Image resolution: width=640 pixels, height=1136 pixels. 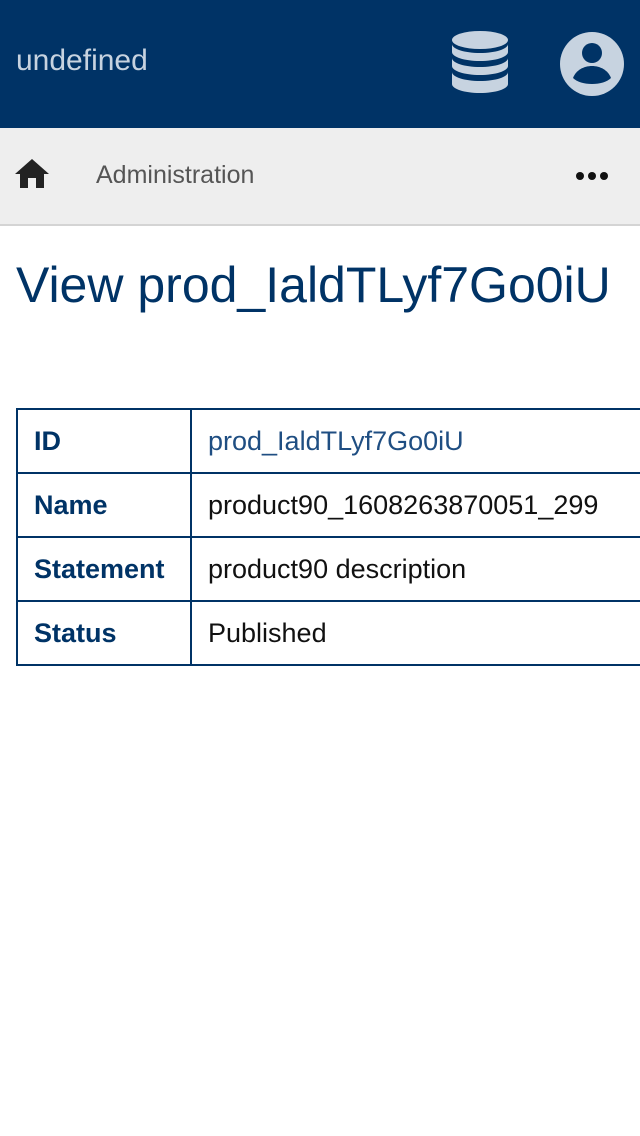 I want to click on more-horizontal-icon, so click(x=592, y=176).